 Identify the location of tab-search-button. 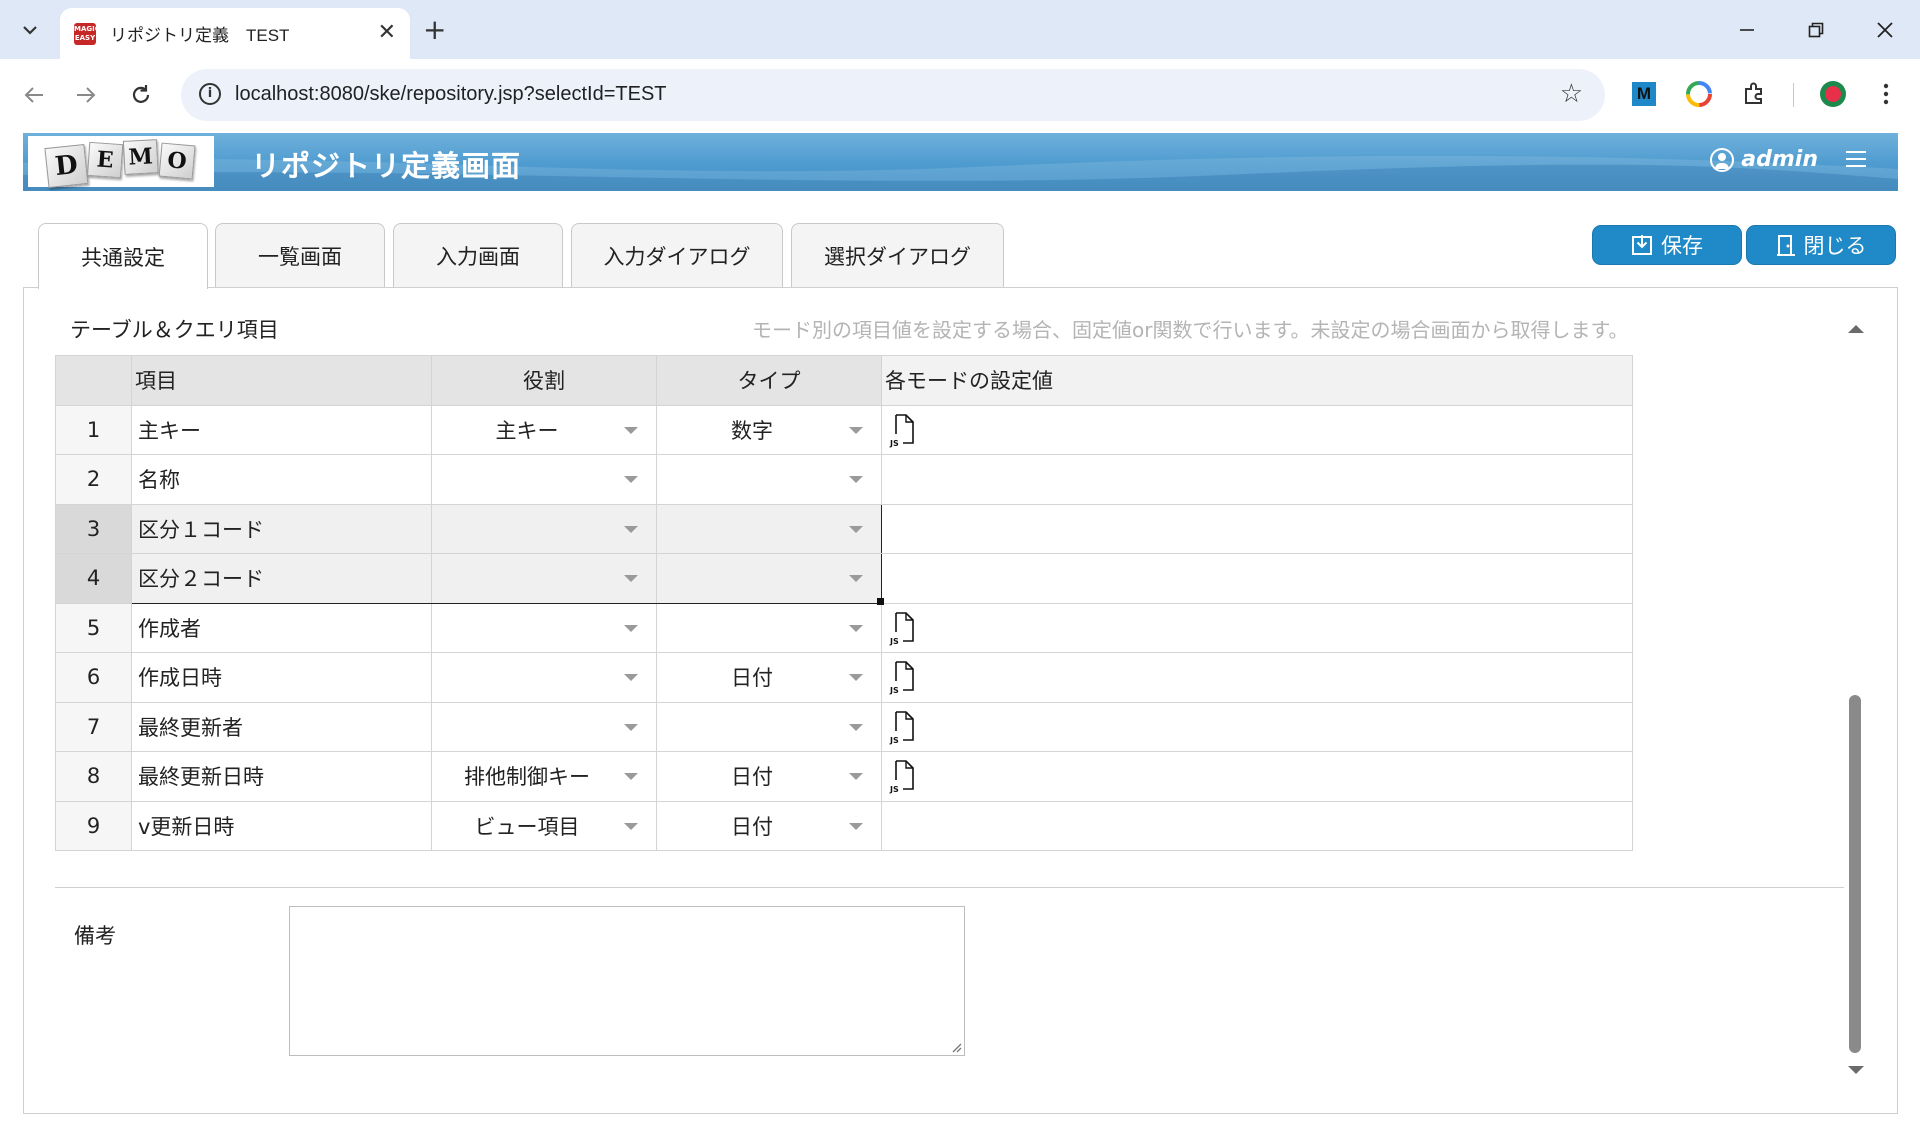
(30, 30).